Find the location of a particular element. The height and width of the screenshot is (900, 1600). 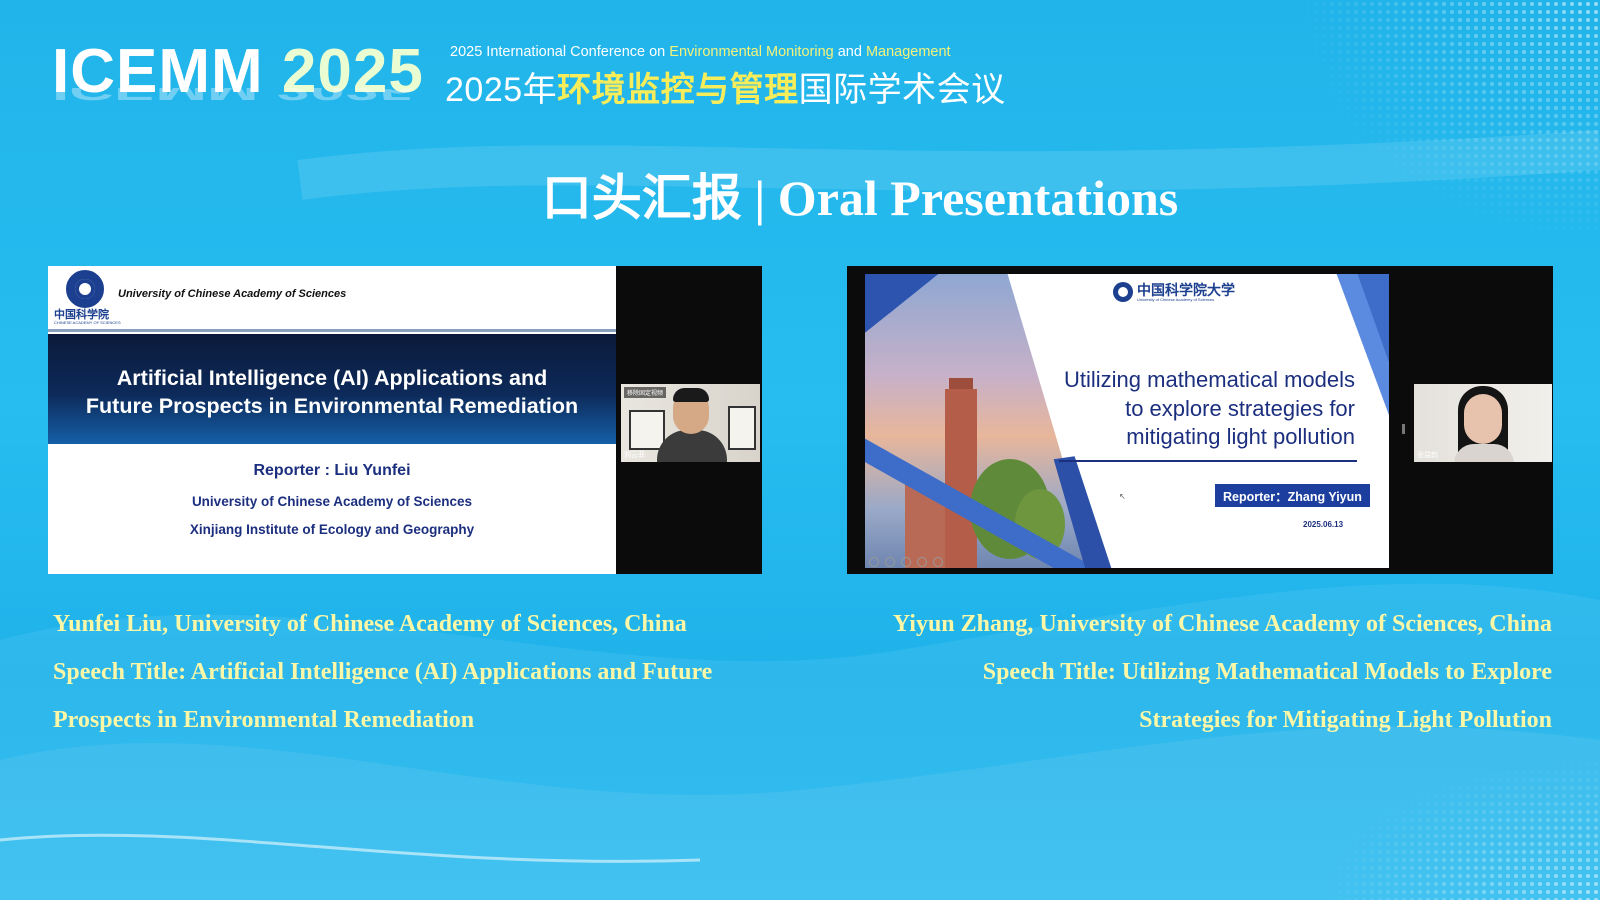

grid-icon is located at coordinates (922, 562).